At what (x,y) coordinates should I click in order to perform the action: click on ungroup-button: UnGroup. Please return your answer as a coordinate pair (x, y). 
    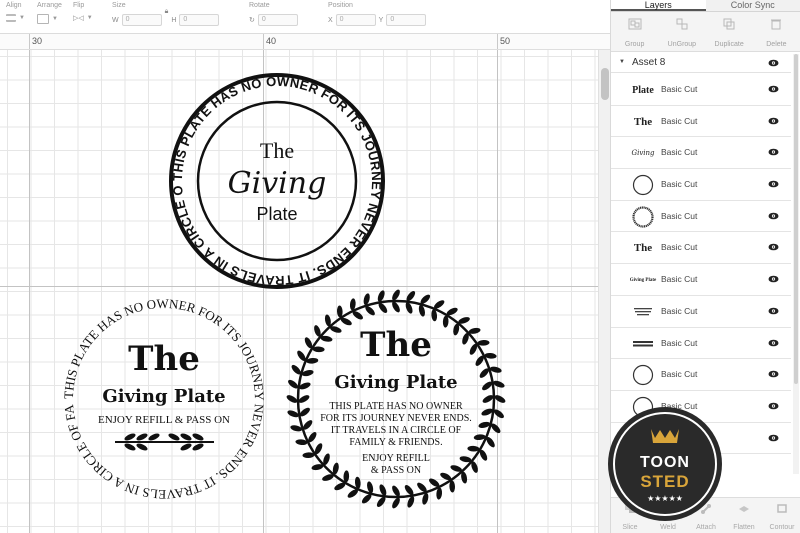
    Looking at the image, I should click on (681, 31).